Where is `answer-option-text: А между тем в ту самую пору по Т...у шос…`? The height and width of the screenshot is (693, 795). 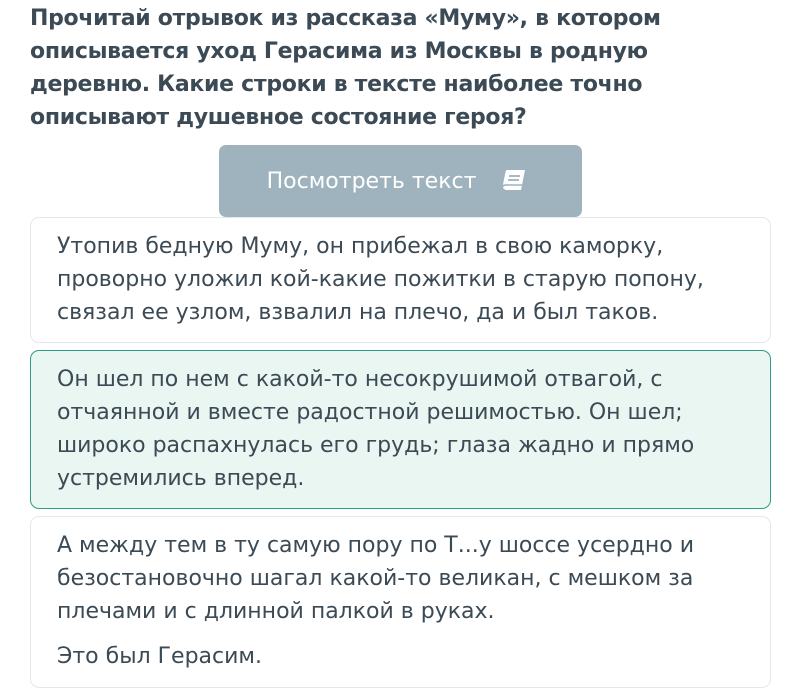 answer-option-text: А между тем в ту самую пору по Т...у шос… is located at coordinates (376, 578).